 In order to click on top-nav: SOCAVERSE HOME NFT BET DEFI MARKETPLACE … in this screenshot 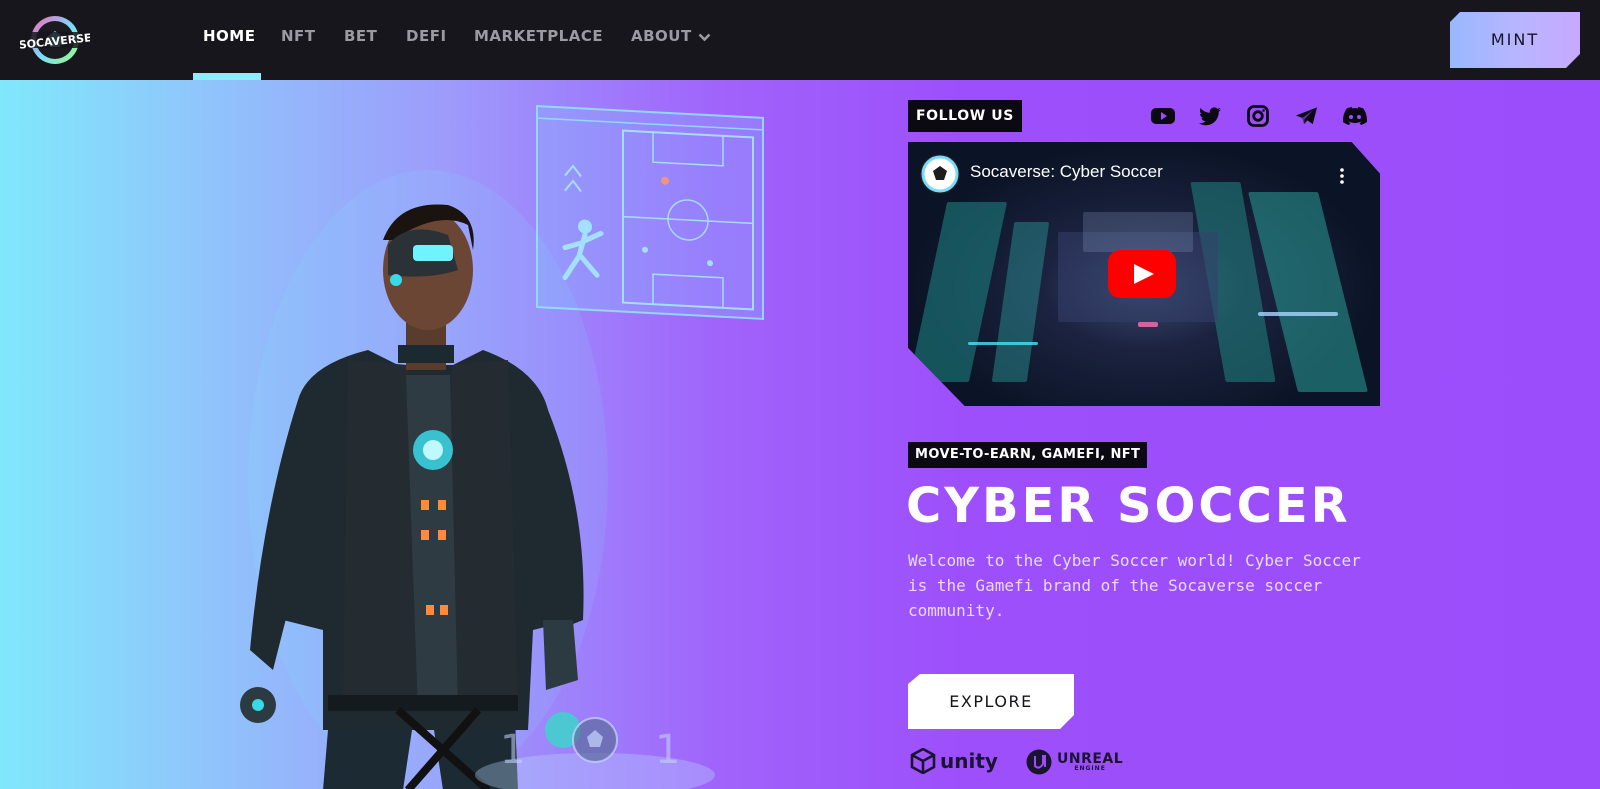, I will do `click(800, 40)`.